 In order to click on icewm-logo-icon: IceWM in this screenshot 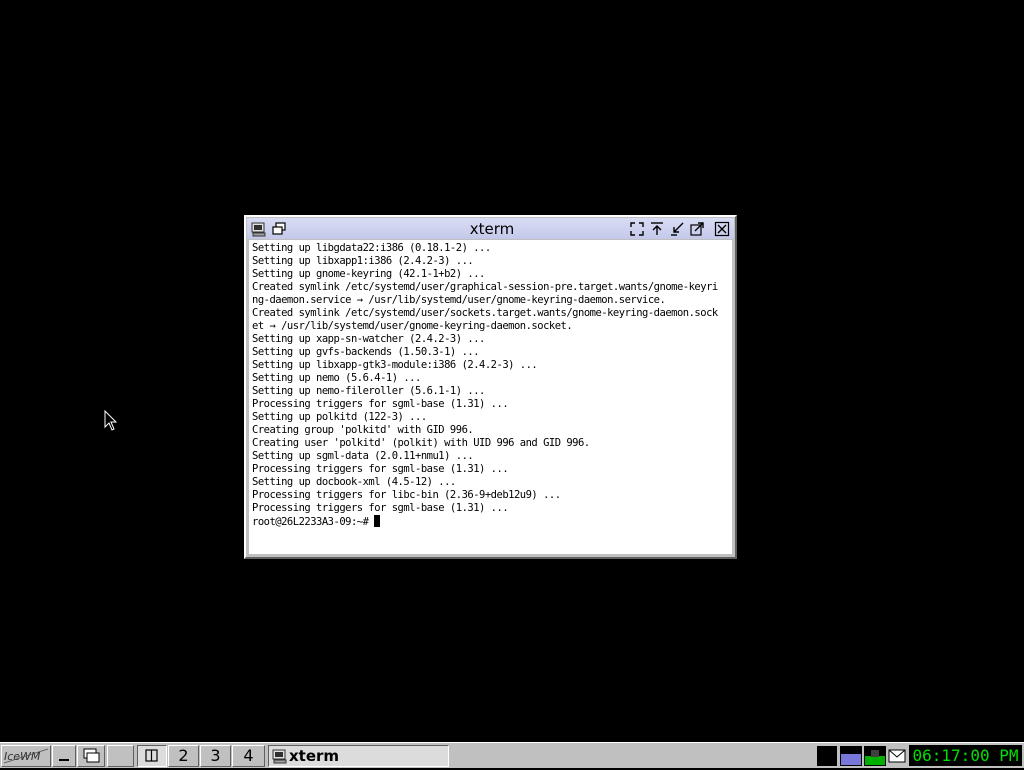, I will do `click(26, 756)`.